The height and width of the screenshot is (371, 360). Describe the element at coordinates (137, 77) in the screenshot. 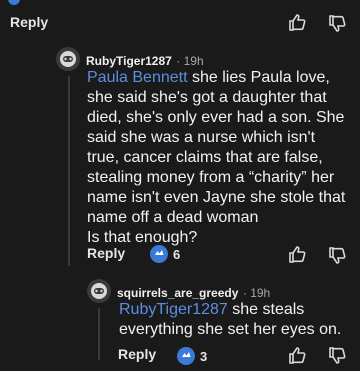

I see `user-mention: Paula Bennett` at that location.